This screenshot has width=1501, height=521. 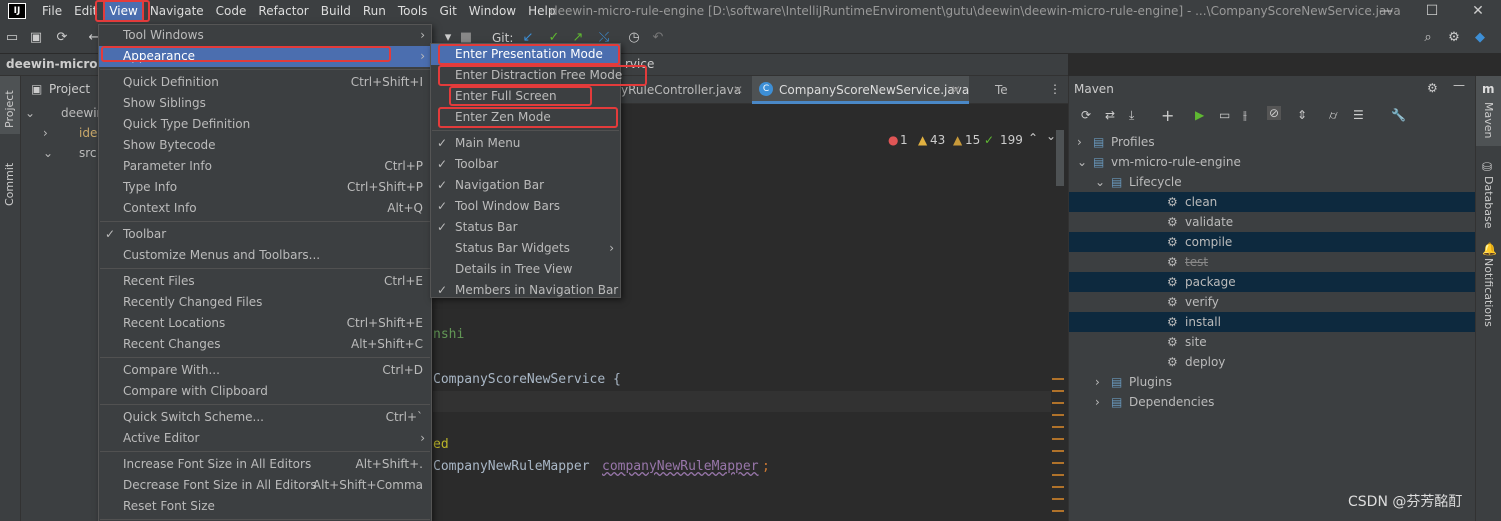 What do you see at coordinates (937, 140) in the screenshot?
I see `warning-count: 43` at bounding box center [937, 140].